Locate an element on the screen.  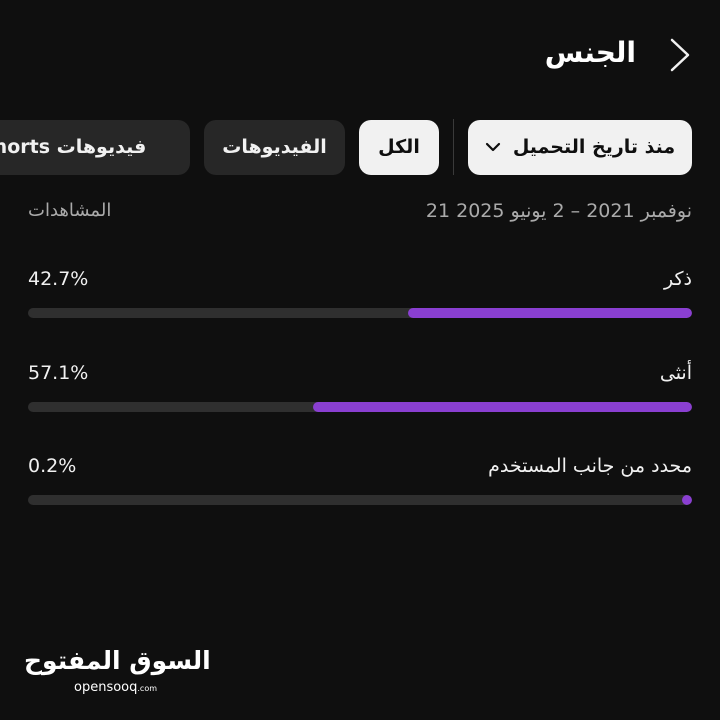
breakdown-row-male: ذكر 42.7% is located at coordinates (360, 296).